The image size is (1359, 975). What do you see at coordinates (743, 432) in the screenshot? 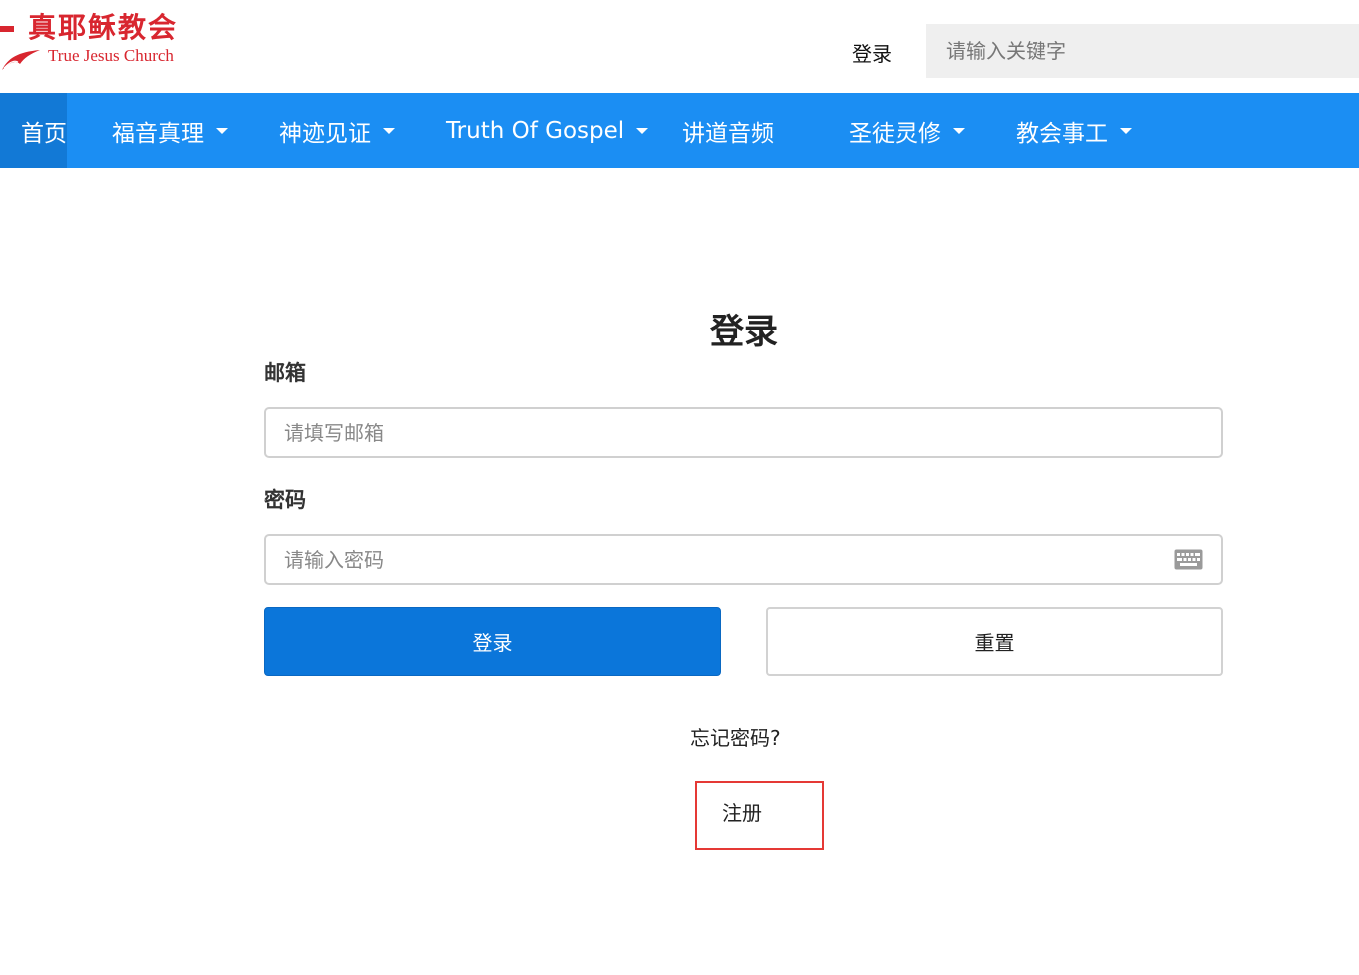
I see `email-field` at bounding box center [743, 432].